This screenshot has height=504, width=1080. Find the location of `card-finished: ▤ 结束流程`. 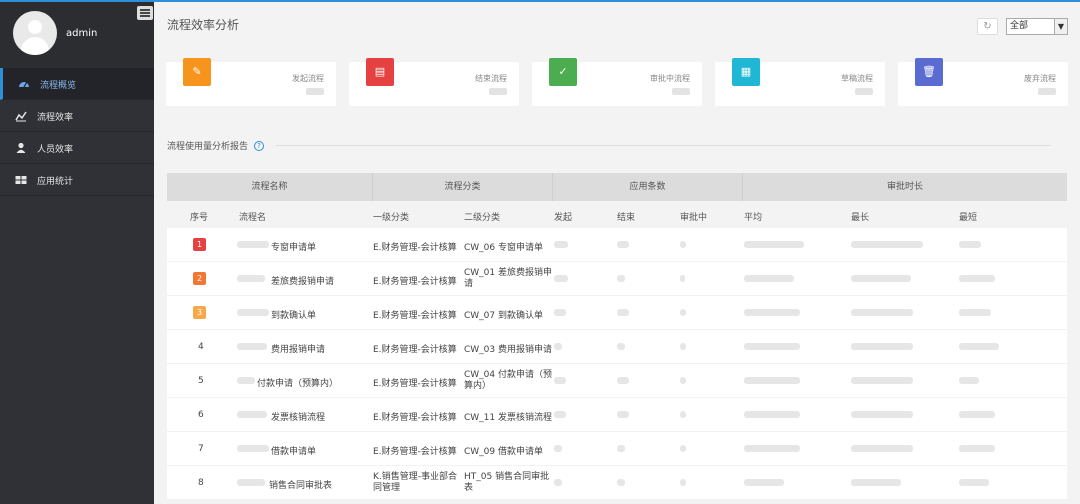

card-finished: ▤ 结束流程 is located at coordinates (434, 82).